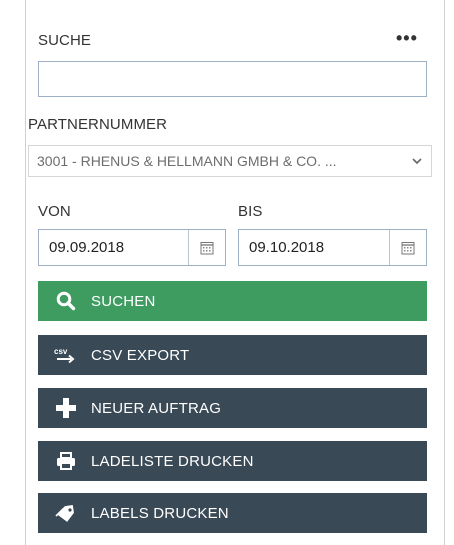  Describe the element at coordinates (66, 513) in the screenshot. I see `tag-icon` at that location.